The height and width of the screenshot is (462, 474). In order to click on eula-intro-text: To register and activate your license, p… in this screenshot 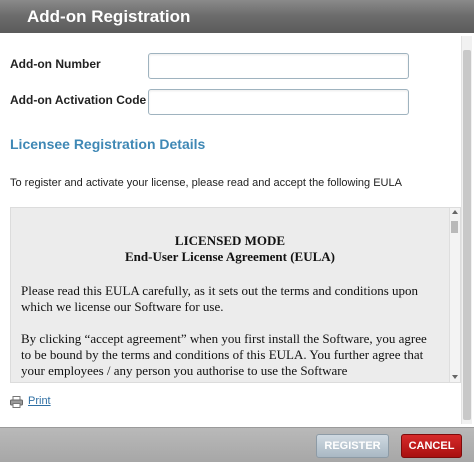, I will do `click(206, 183)`.